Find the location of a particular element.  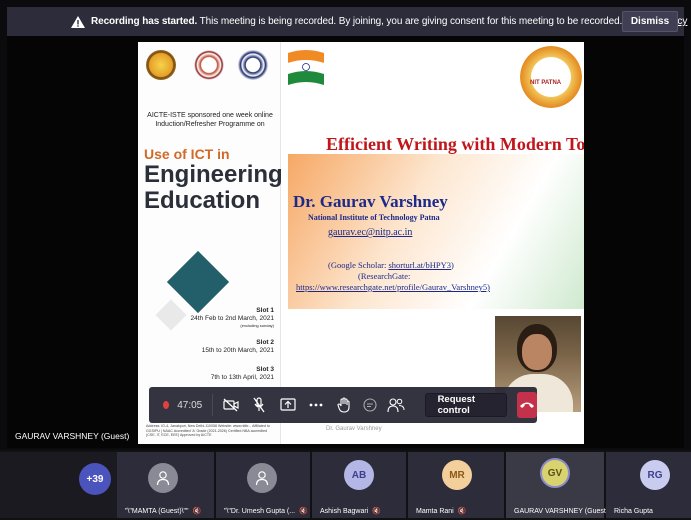

avatar: GV is located at coordinates (555, 473).